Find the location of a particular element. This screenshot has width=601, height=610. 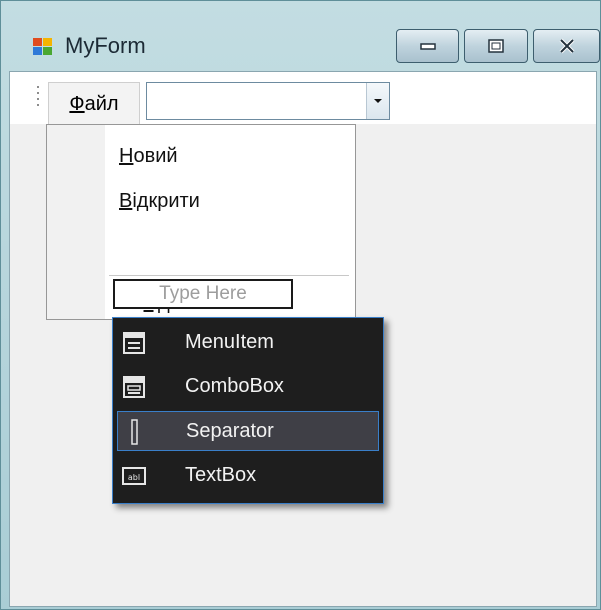

minimize-button is located at coordinates (427, 46).